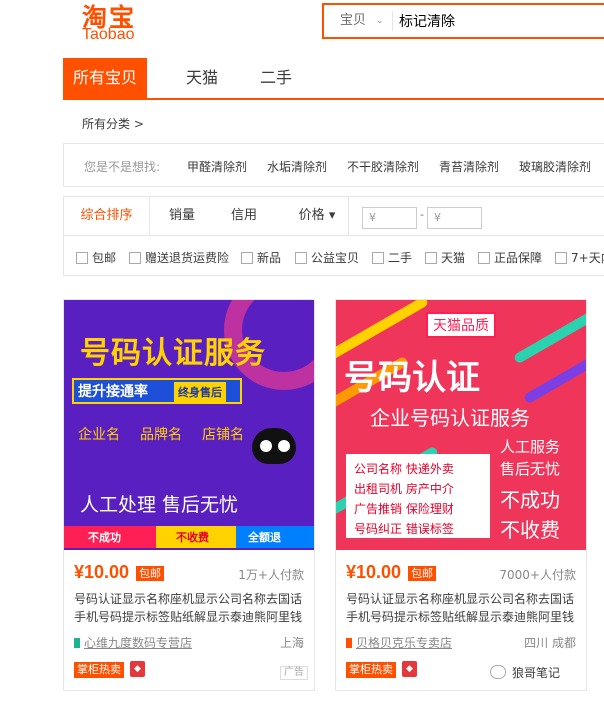 The width and height of the screenshot is (604, 701). I want to click on suggestion-item: 甲醛清除剂, so click(217, 166).